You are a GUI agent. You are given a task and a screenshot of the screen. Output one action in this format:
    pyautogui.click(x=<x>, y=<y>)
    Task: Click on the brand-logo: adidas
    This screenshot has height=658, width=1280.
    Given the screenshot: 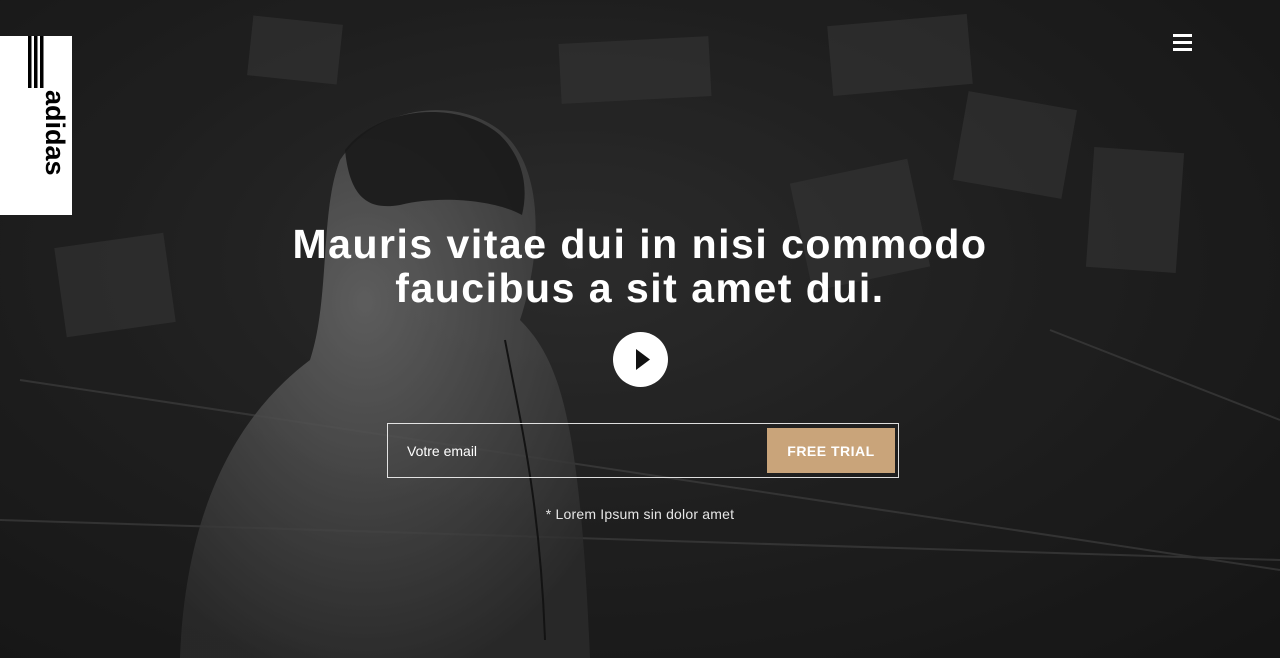 What is the action you would take?
    pyautogui.click(x=36, y=125)
    